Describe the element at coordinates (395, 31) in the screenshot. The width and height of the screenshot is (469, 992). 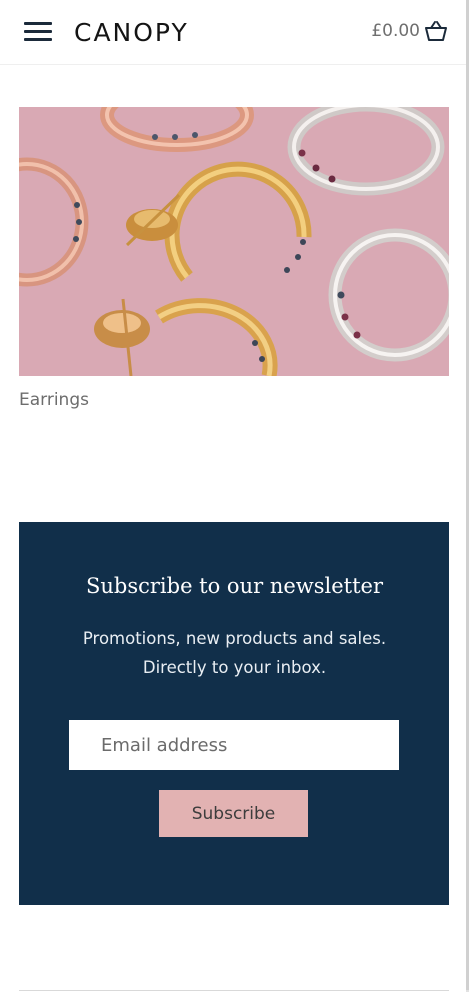
I see `cart-total: £0.00` at that location.